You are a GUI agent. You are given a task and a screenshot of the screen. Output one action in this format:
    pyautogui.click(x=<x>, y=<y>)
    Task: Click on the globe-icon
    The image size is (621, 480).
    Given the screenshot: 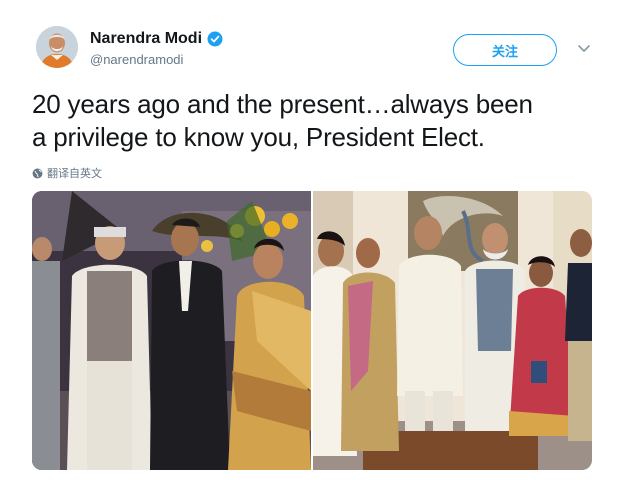 What is the action you would take?
    pyautogui.click(x=37, y=173)
    